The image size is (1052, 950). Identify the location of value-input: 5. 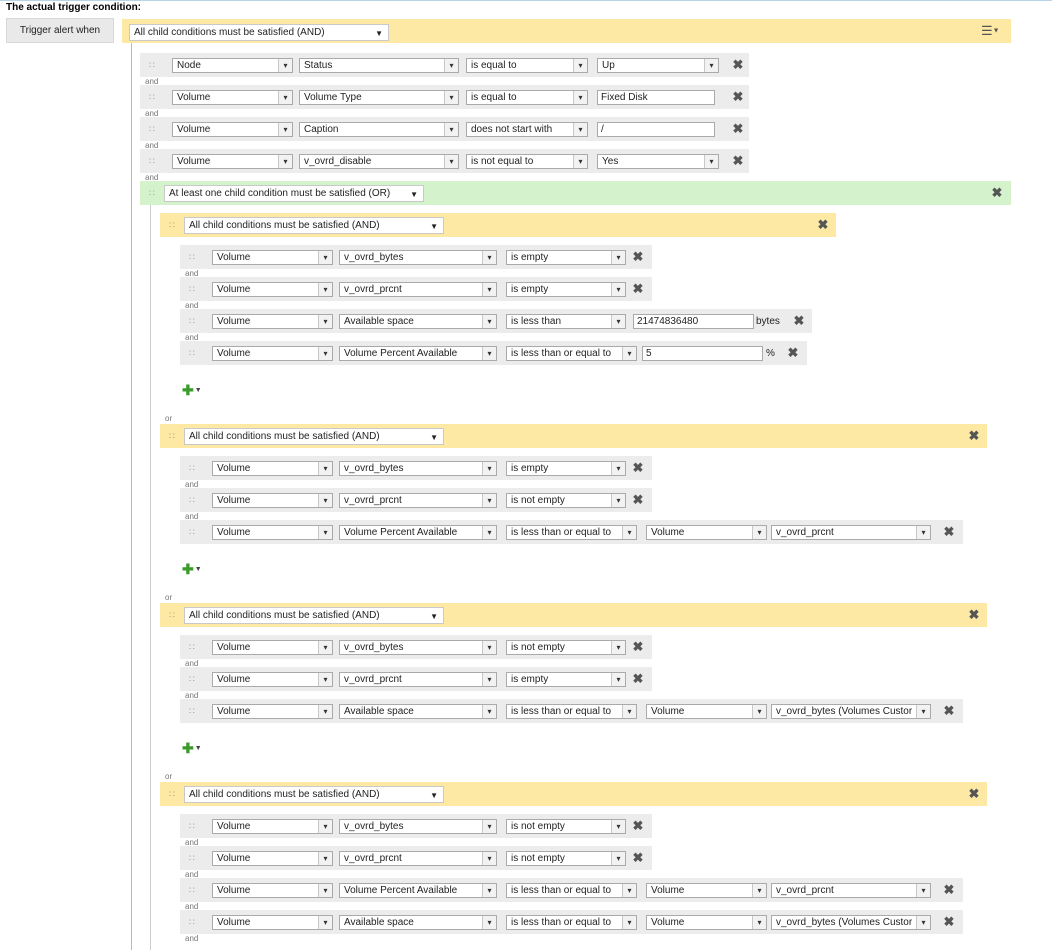
(702, 353).